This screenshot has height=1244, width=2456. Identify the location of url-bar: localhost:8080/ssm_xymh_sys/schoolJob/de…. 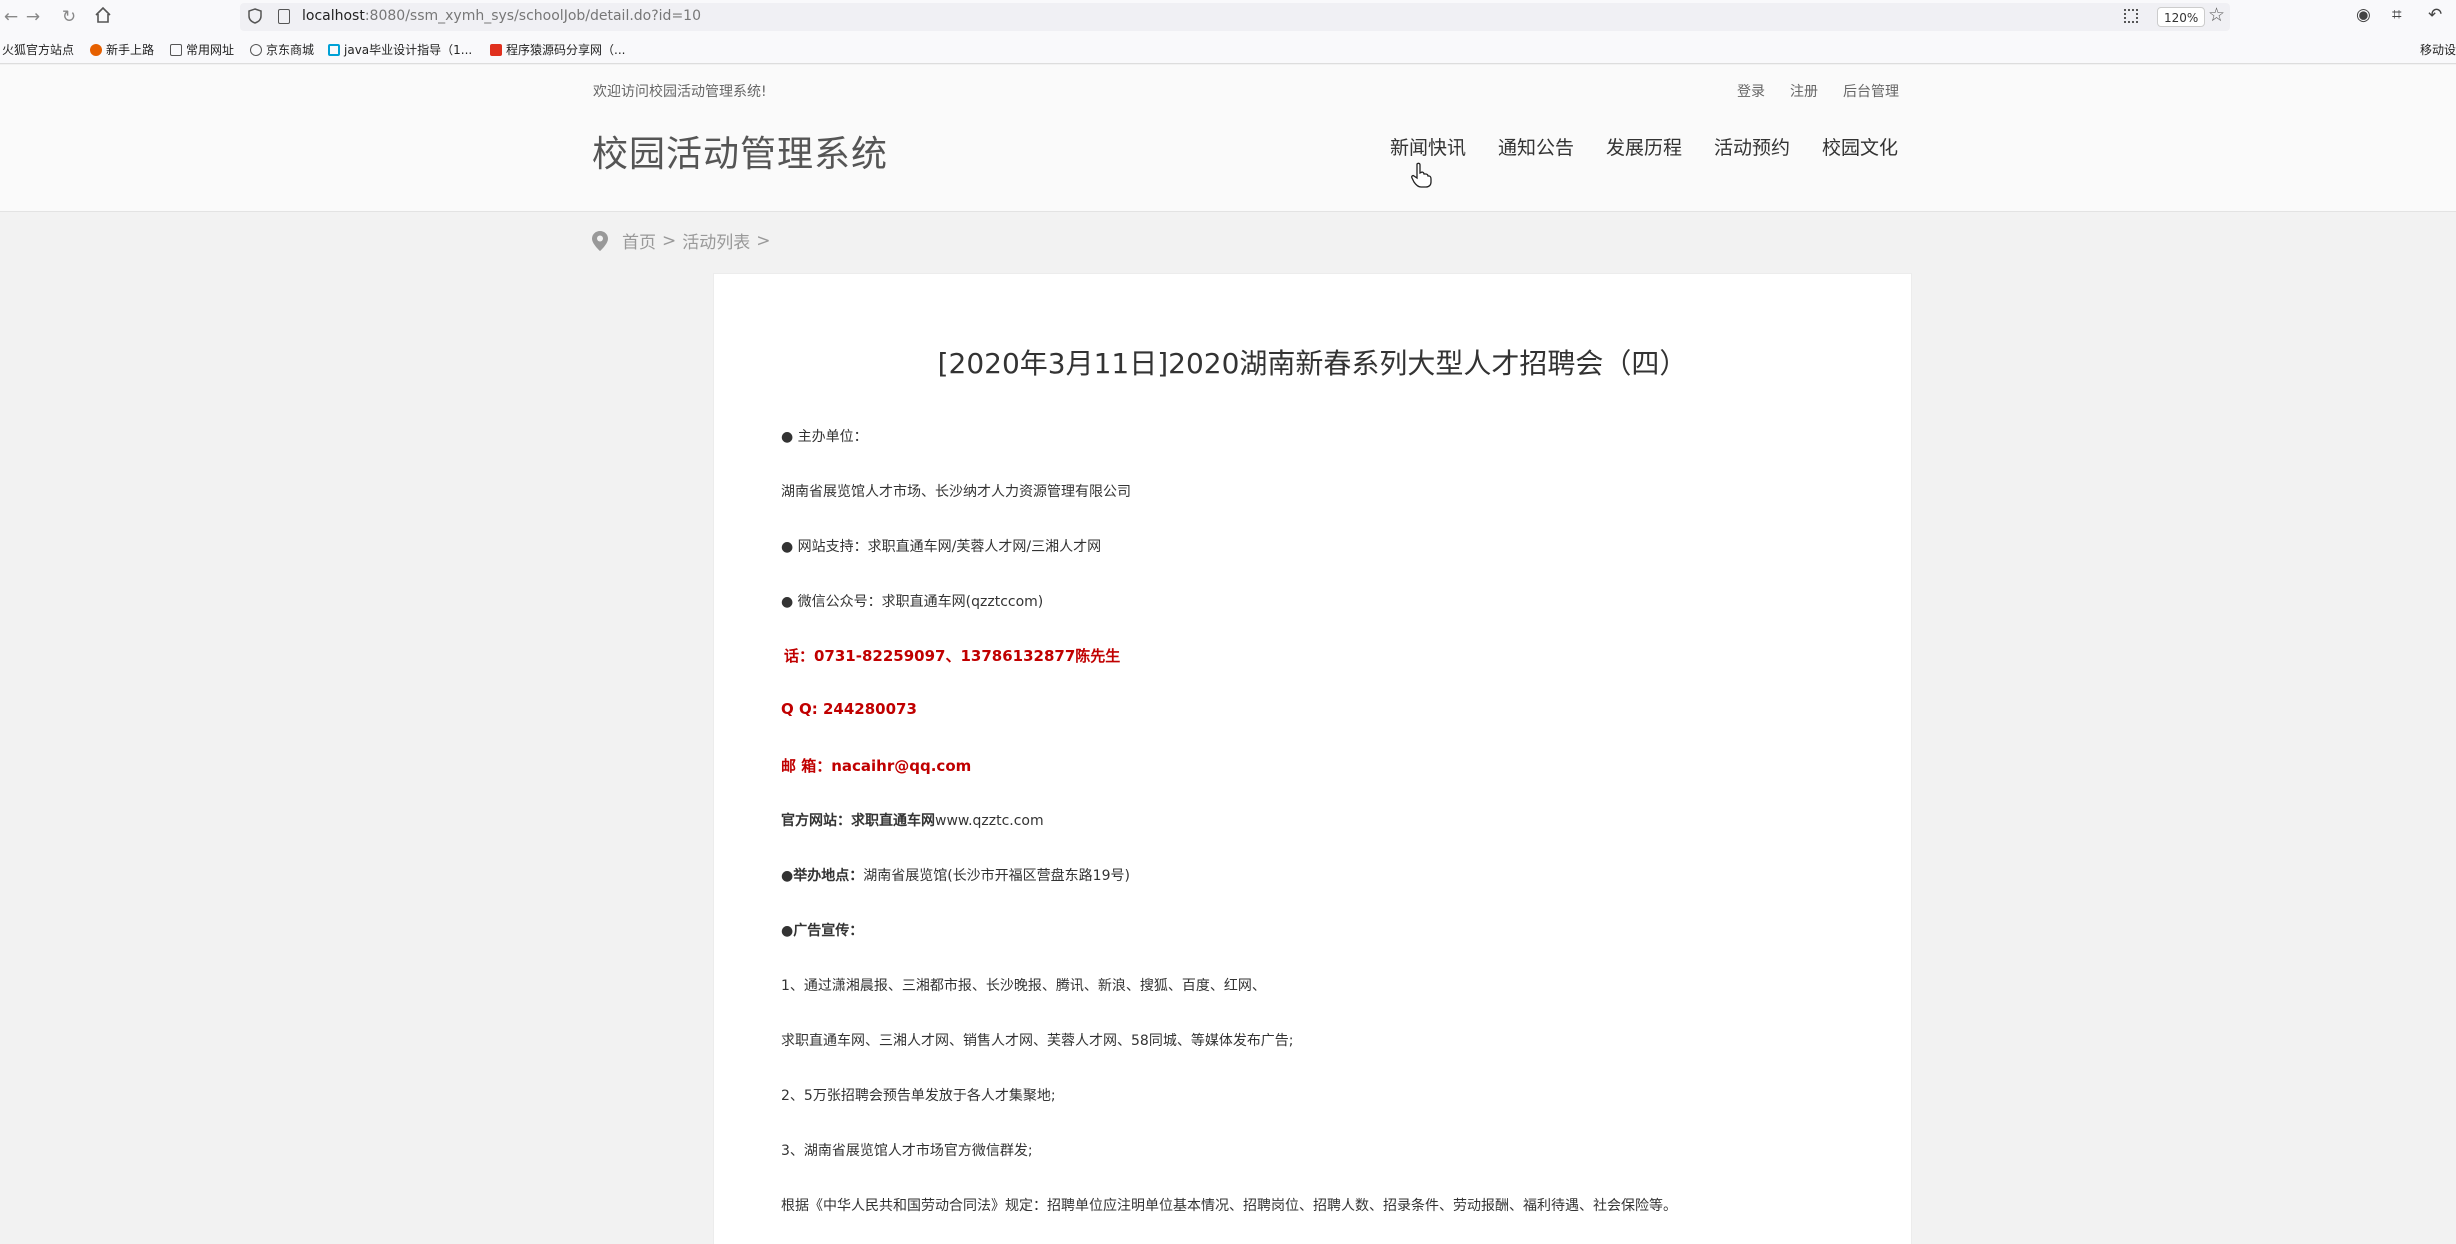
(1235, 17).